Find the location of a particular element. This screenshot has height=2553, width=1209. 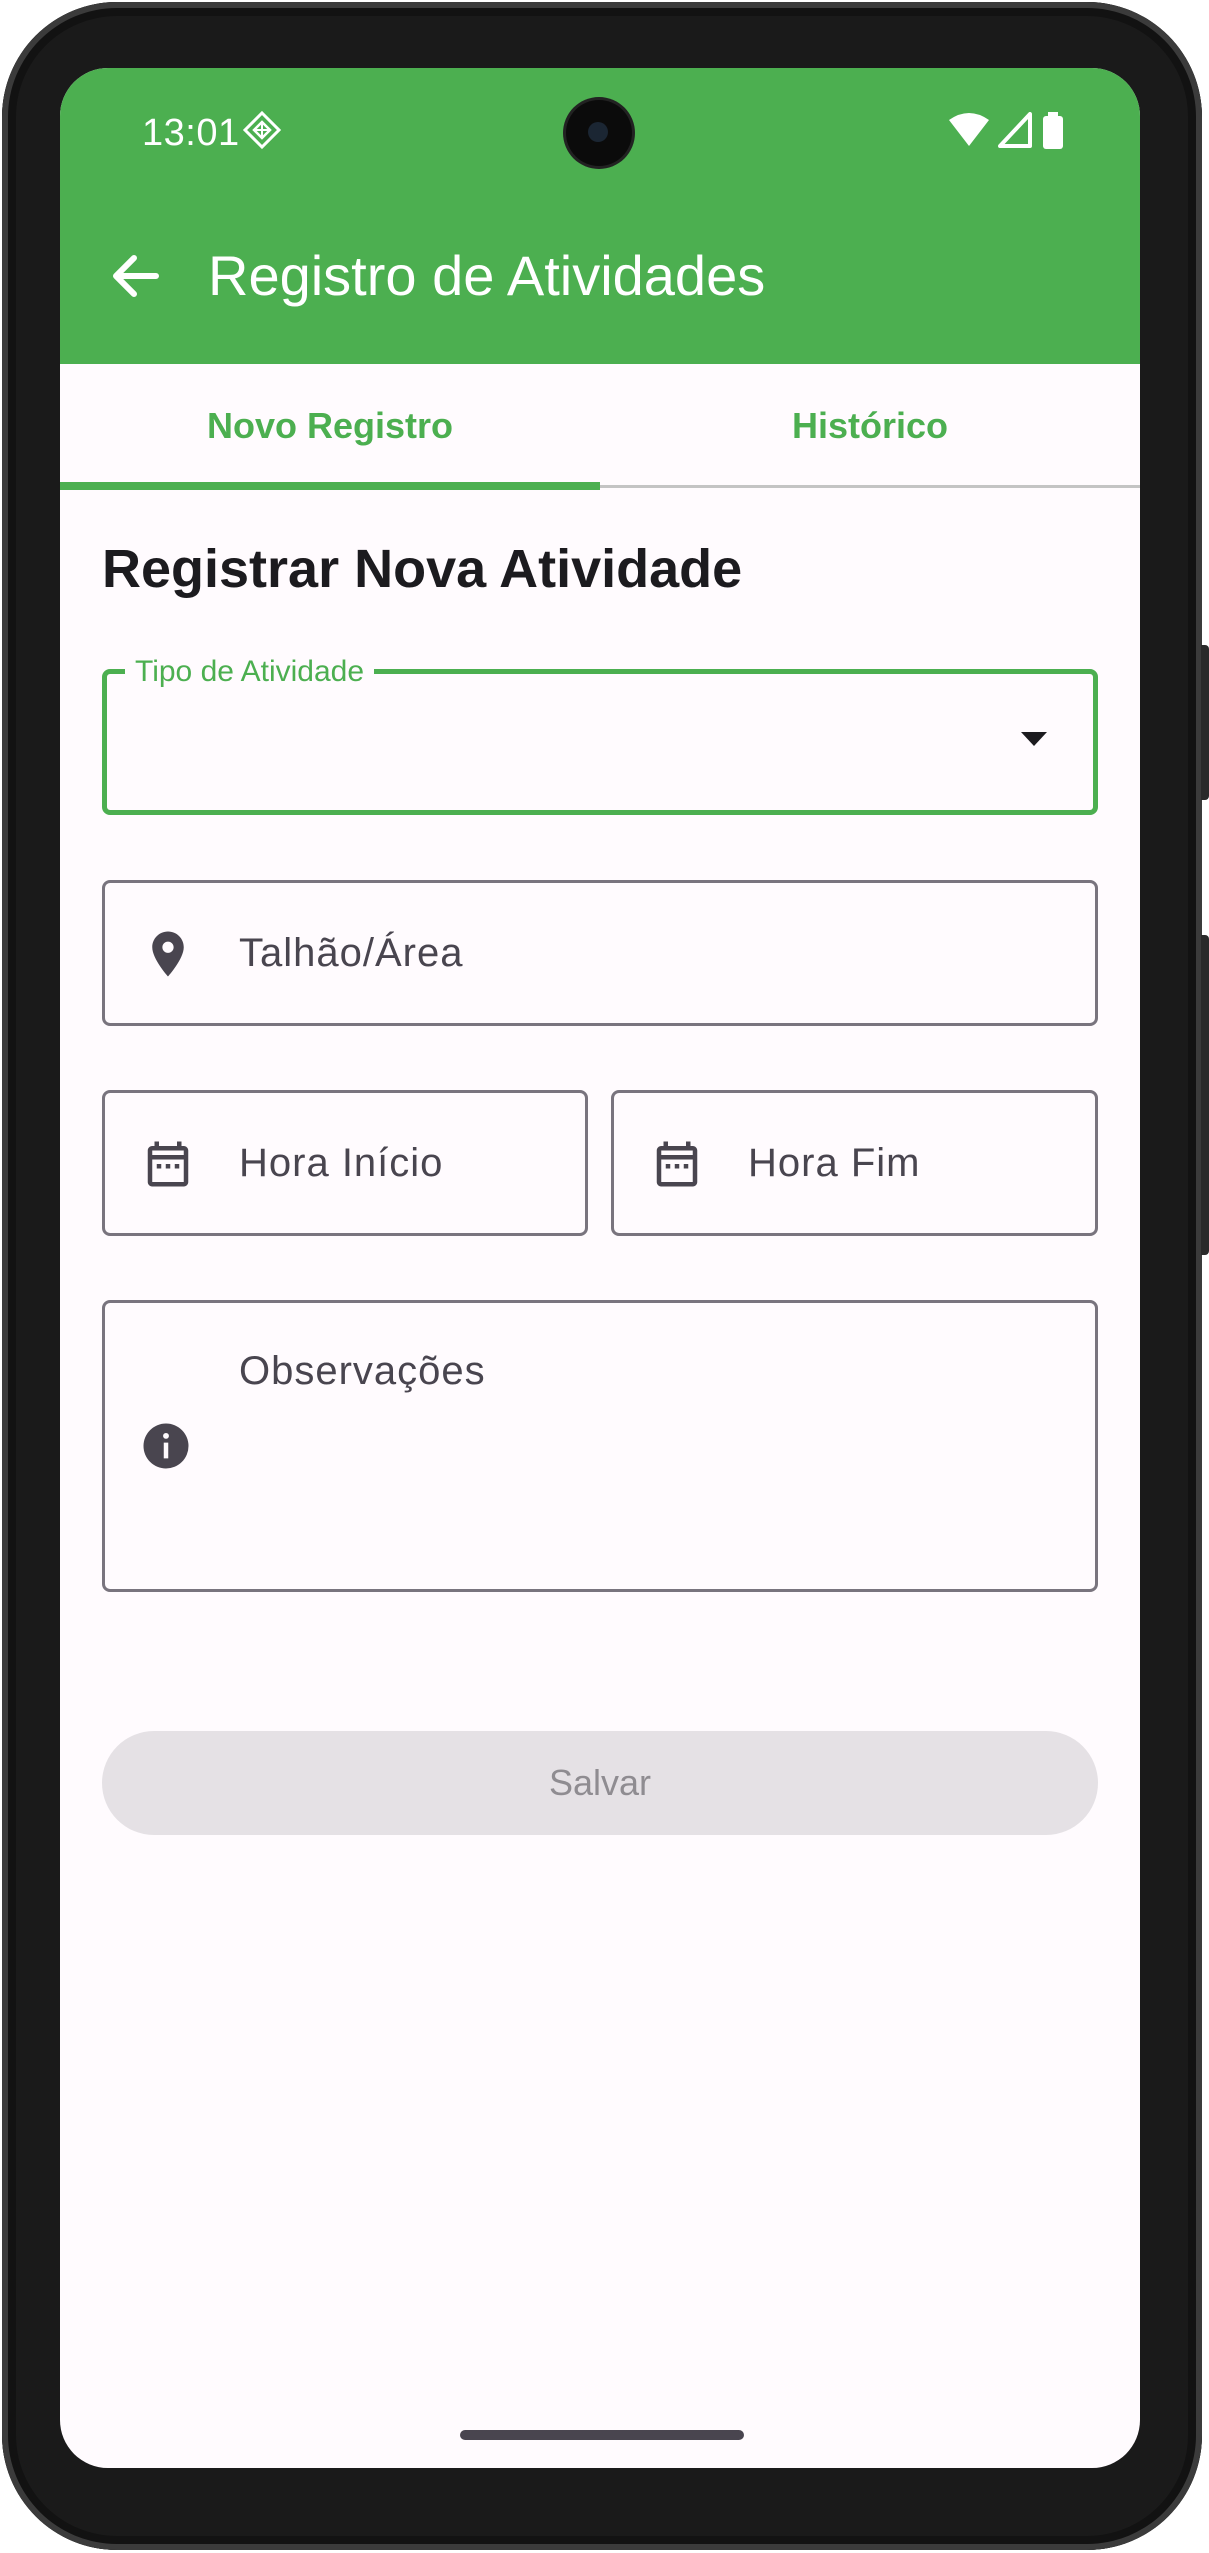

wifi-icon is located at coordinates (969, 129).